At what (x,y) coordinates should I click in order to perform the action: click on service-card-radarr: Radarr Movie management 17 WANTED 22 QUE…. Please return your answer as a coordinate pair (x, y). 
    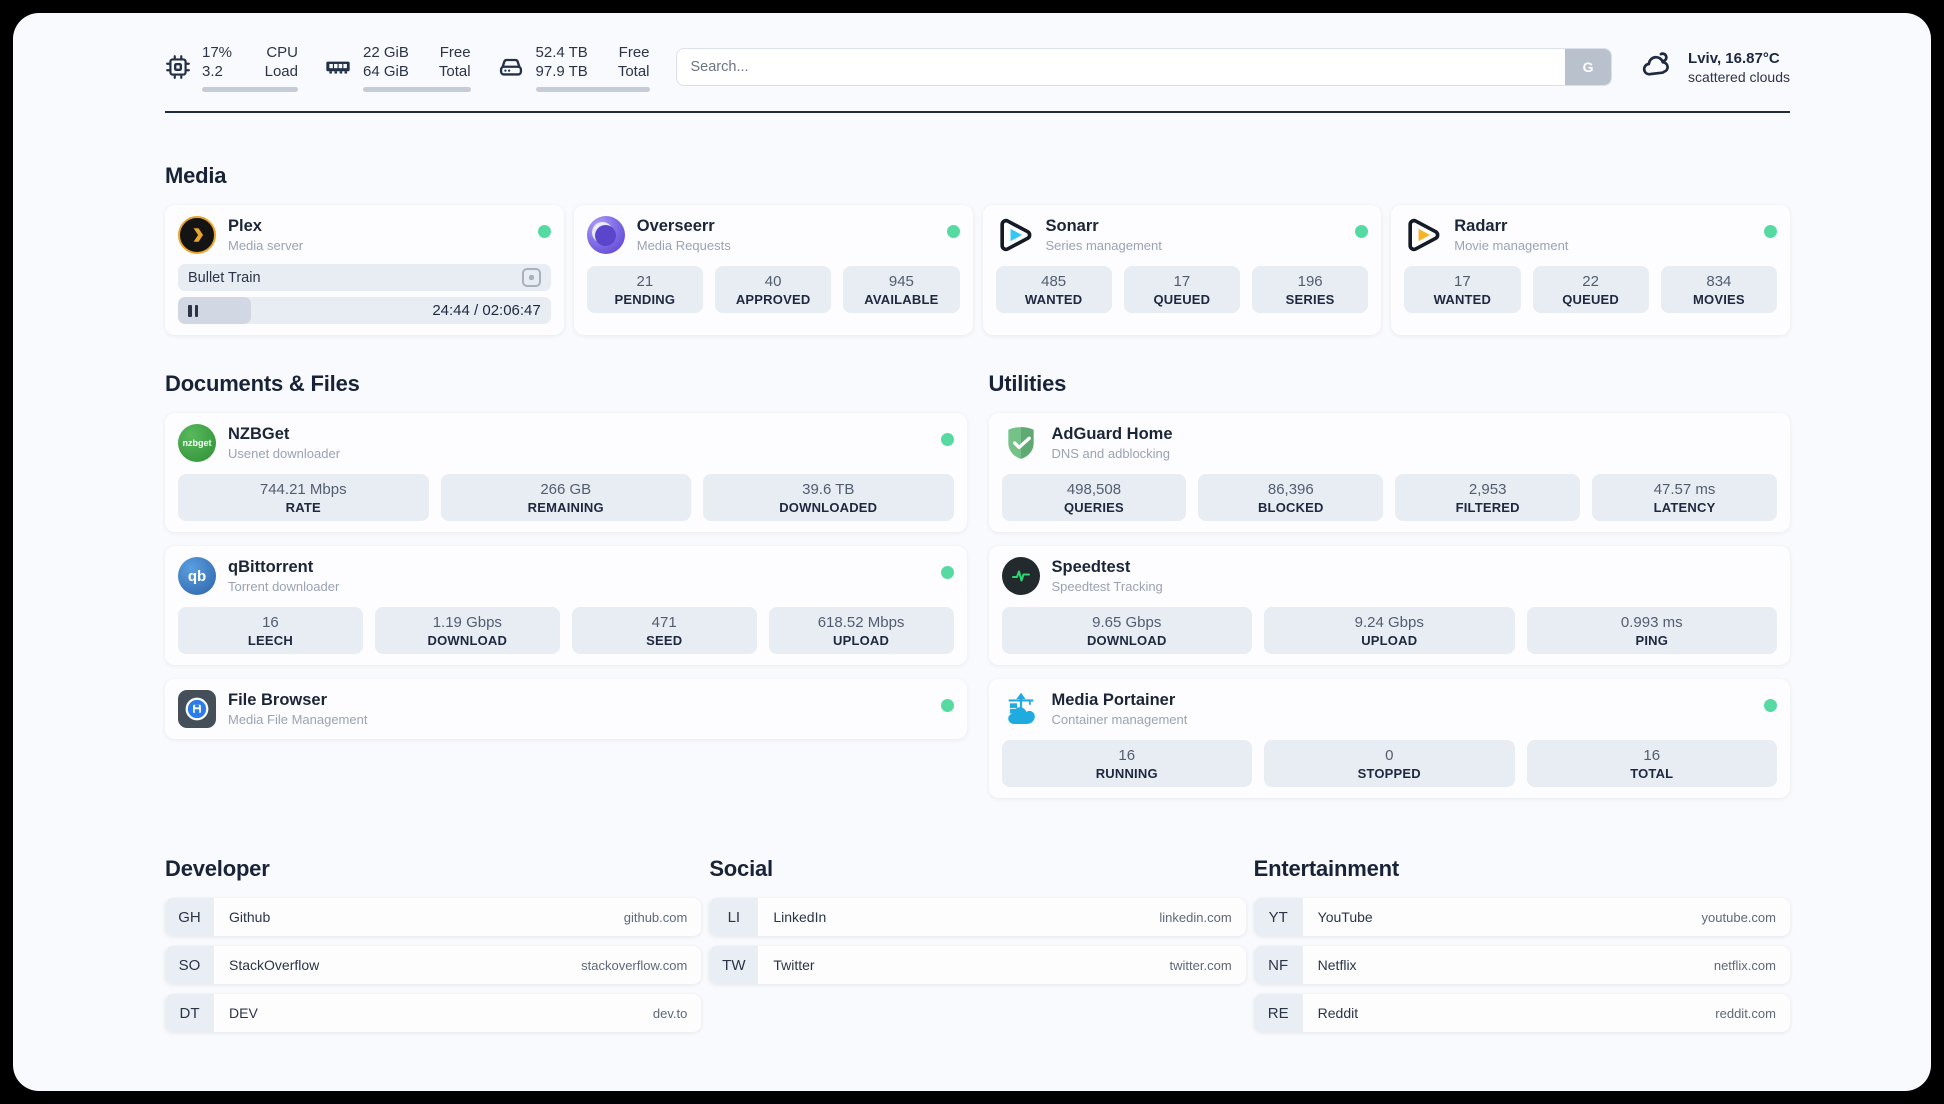
    Looking at the image, I should click on (1590, 270).